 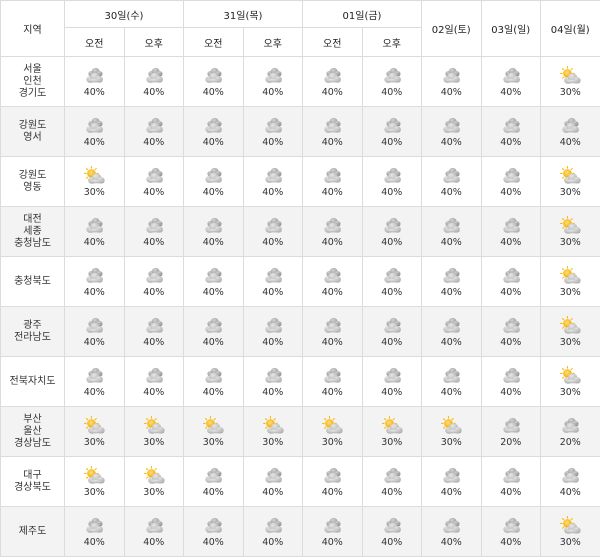 I want to click on region-name-line: 충청남도, so click(x=32, y=244).